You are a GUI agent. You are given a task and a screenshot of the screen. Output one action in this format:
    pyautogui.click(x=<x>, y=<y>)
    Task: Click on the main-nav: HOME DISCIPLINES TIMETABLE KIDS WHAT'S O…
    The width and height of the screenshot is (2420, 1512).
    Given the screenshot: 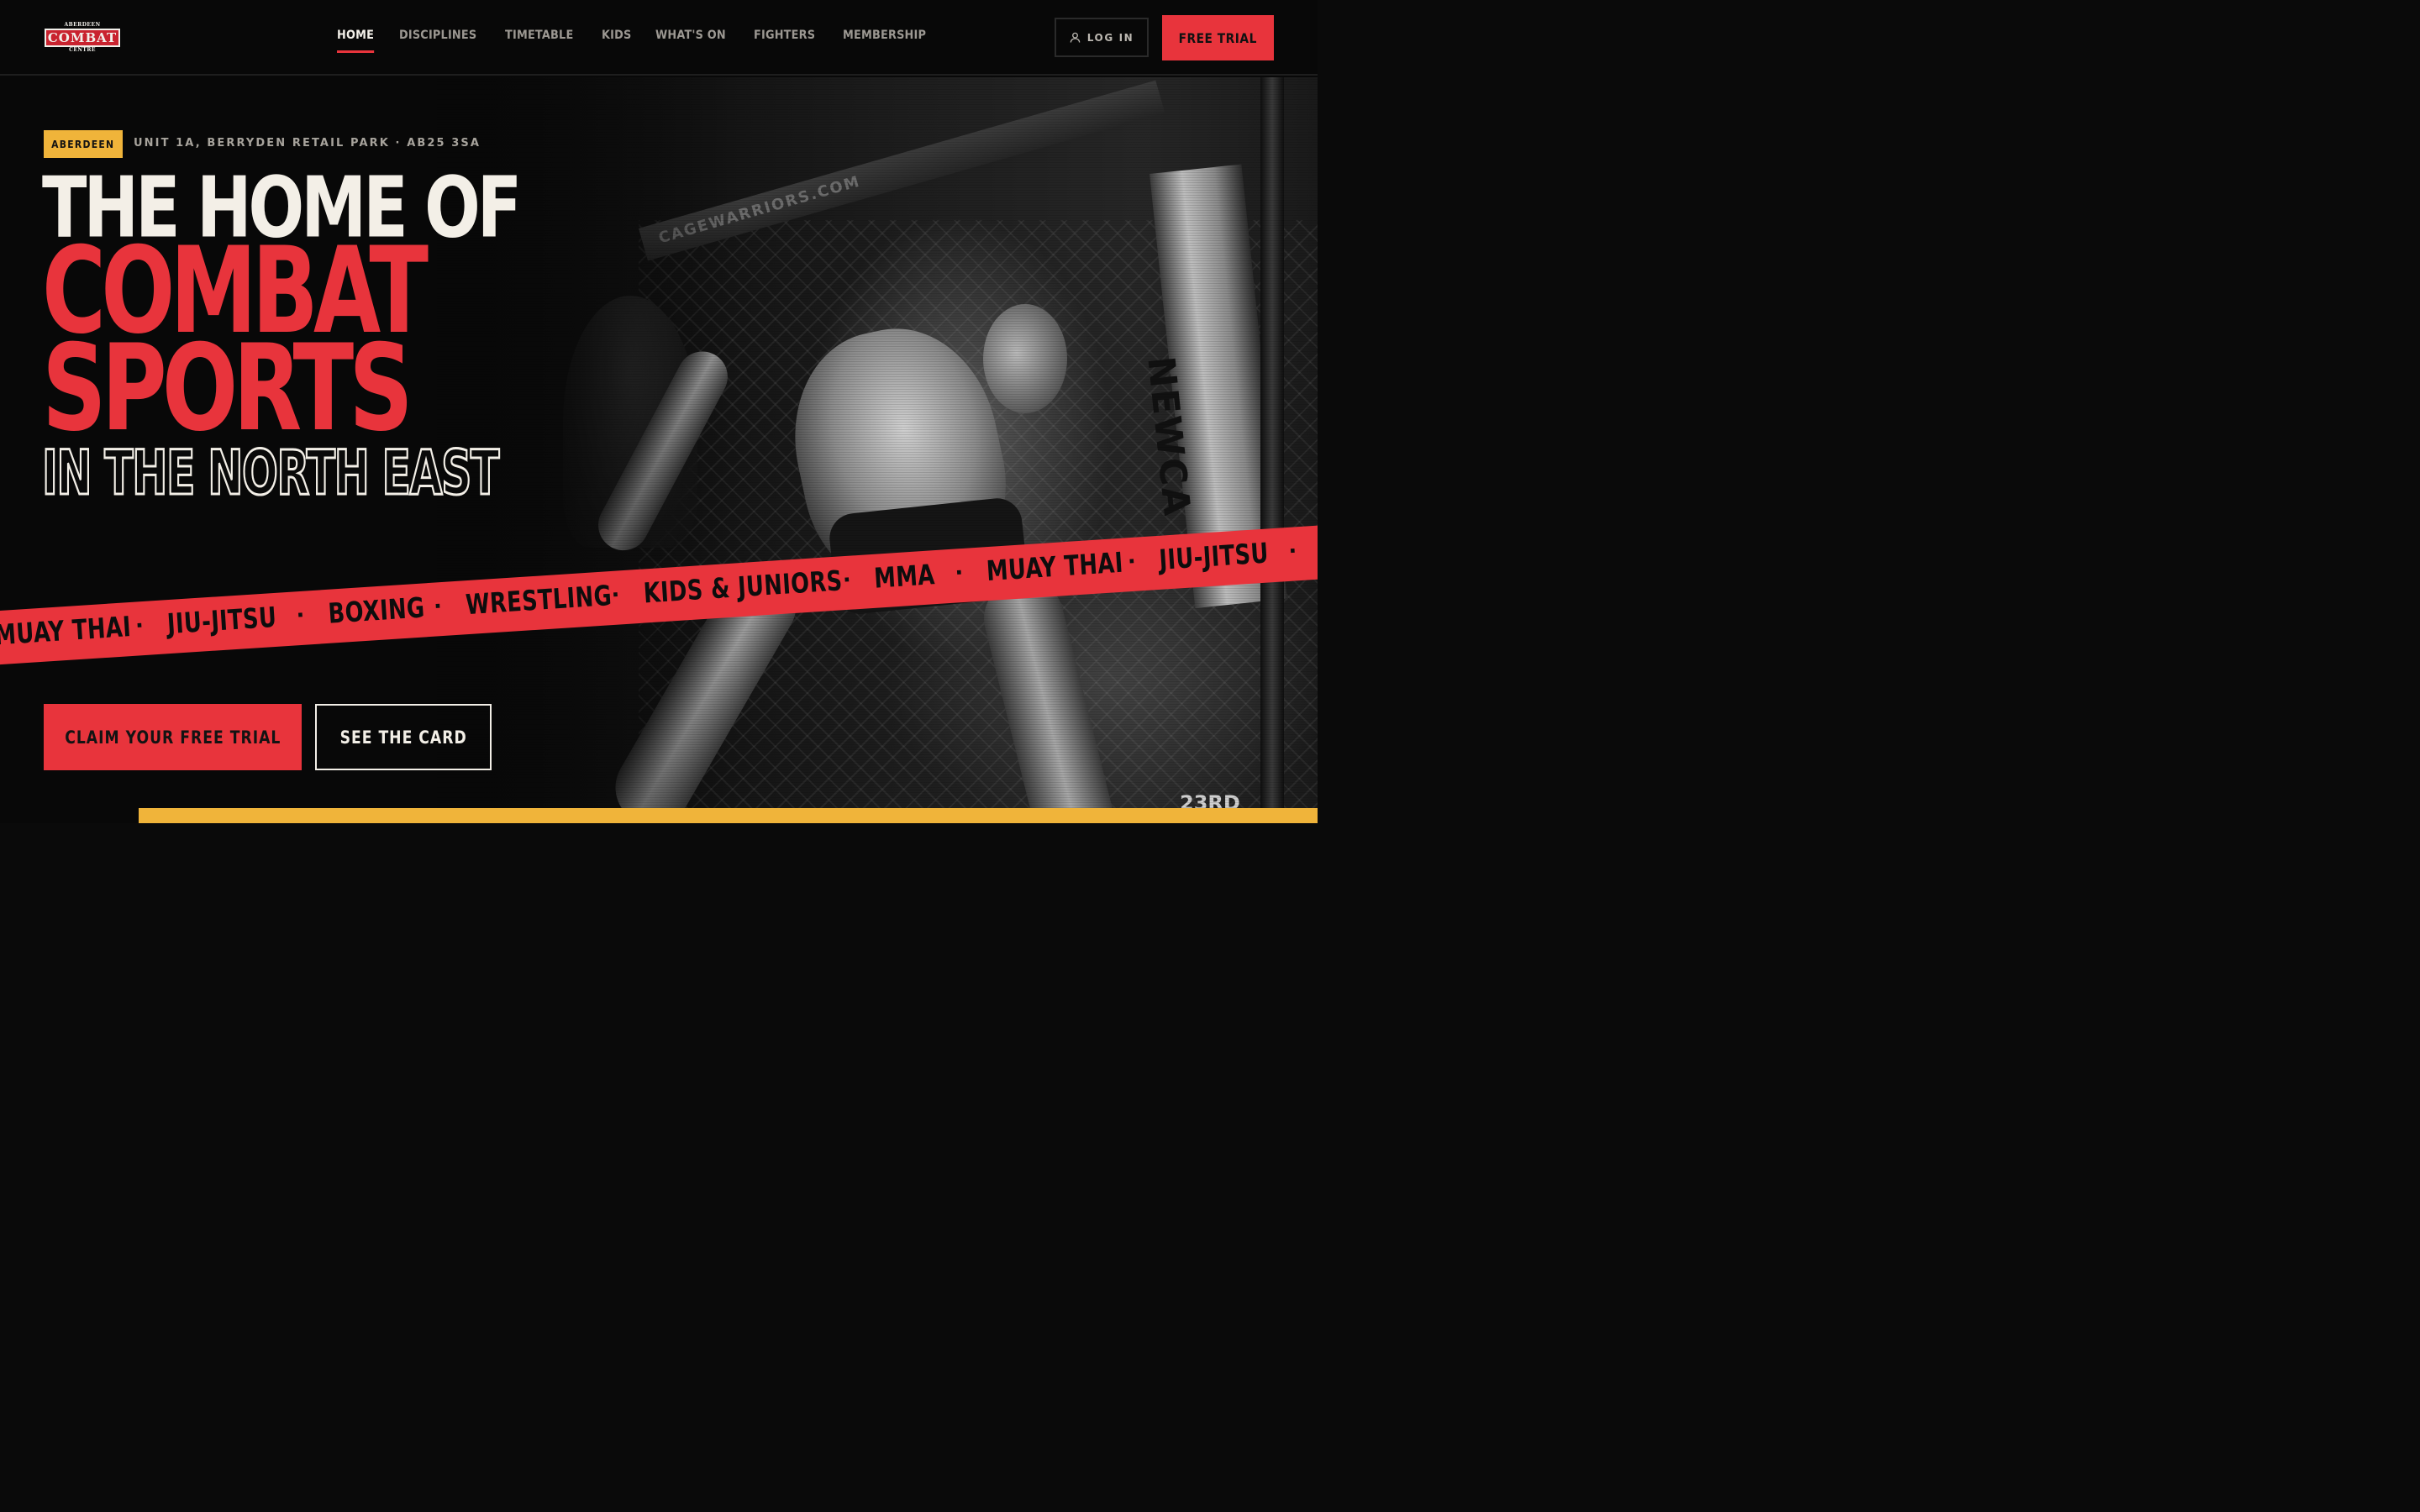 What is the action you would take?
    pyautogui.click(x=646, y=41)
    